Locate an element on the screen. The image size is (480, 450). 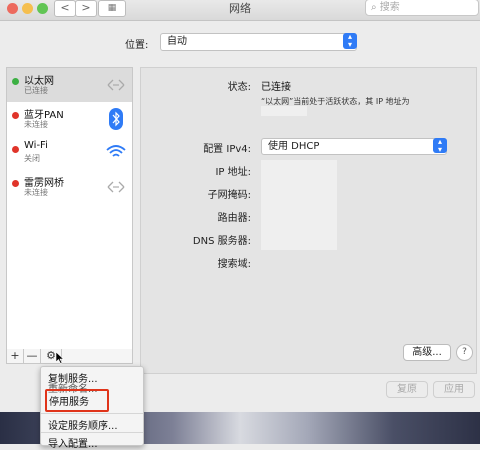
location-value: 自动 is located at coordinates (177, 41).